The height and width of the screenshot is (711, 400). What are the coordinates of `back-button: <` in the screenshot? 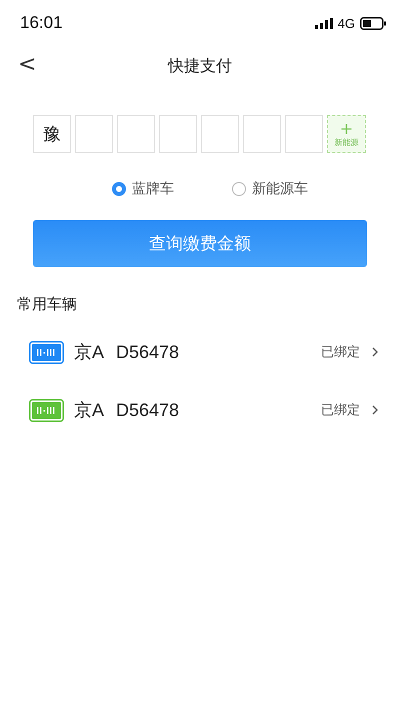 It's located at (27, 64).